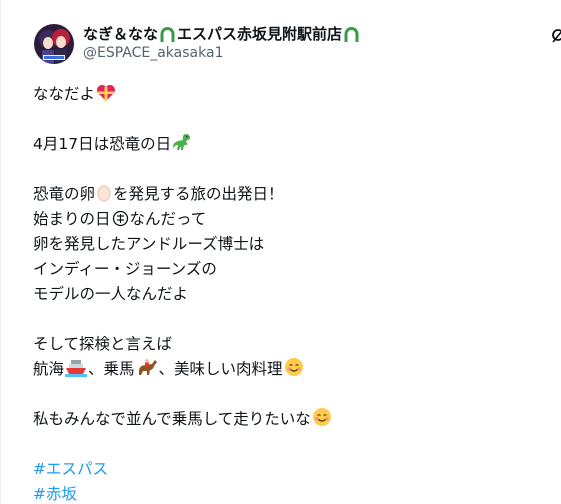  I want to click on hashtag-line: #赤坂, so click(288, 493).